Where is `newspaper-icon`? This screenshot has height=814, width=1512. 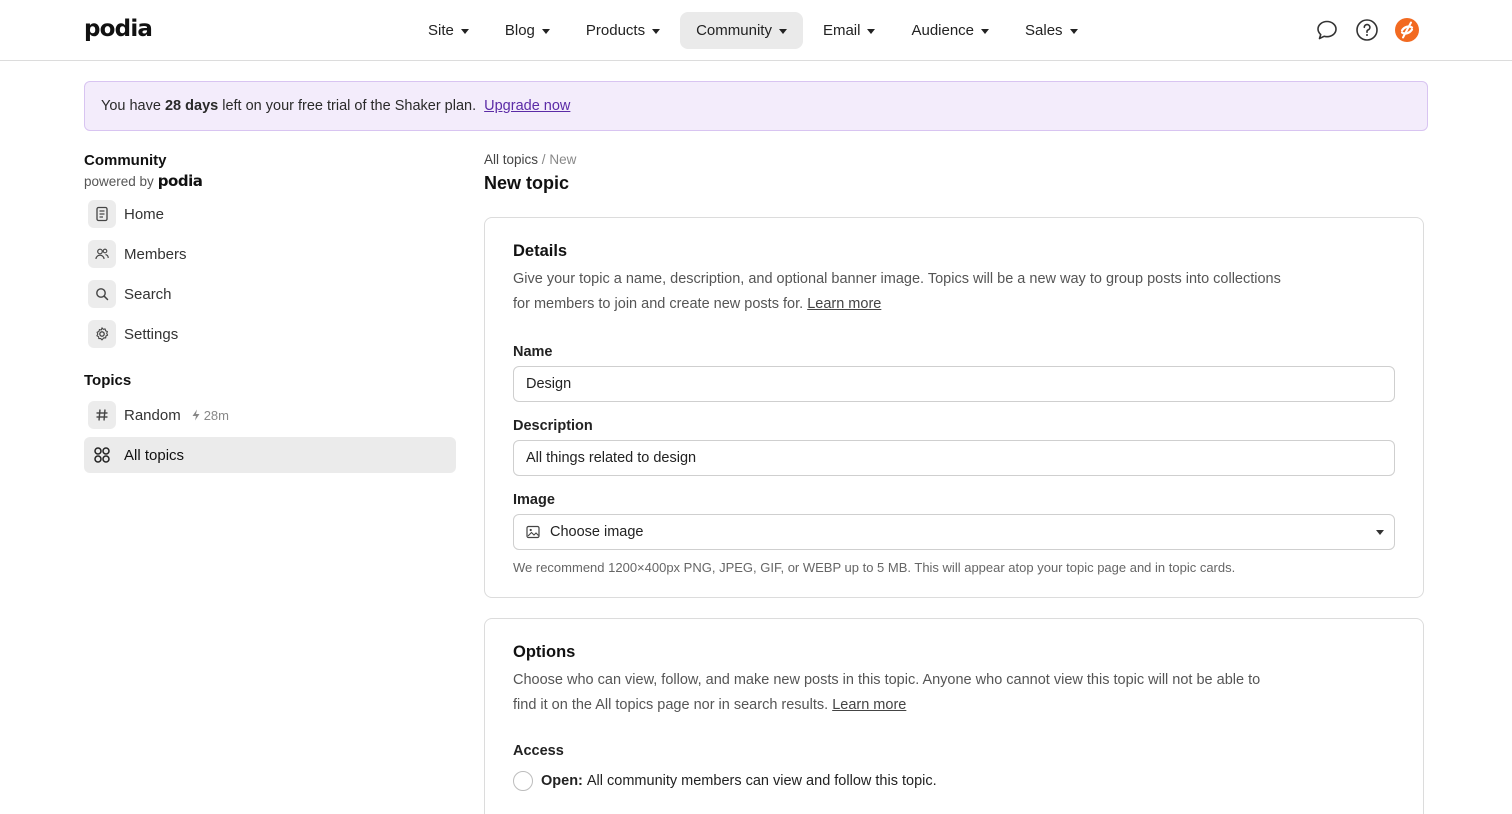
newspaper-icon is located at coordinates (102, 214).